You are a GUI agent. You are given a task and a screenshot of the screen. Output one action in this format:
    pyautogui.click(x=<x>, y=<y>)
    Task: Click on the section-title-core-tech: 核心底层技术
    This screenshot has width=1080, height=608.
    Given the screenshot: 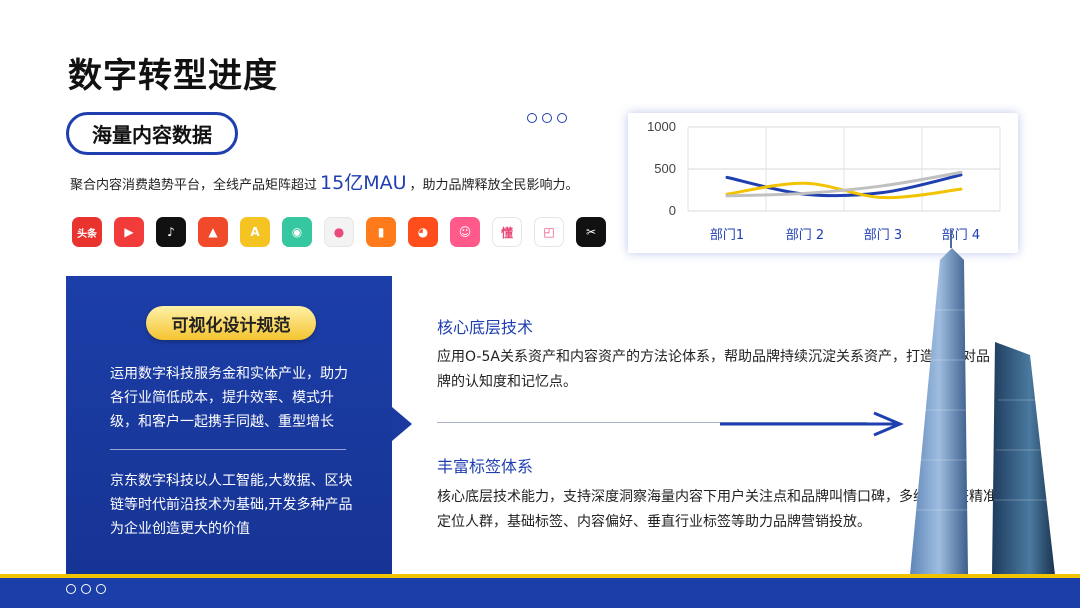 What is the action you would take?
    pyautogui.click(x=485, y=327)
    